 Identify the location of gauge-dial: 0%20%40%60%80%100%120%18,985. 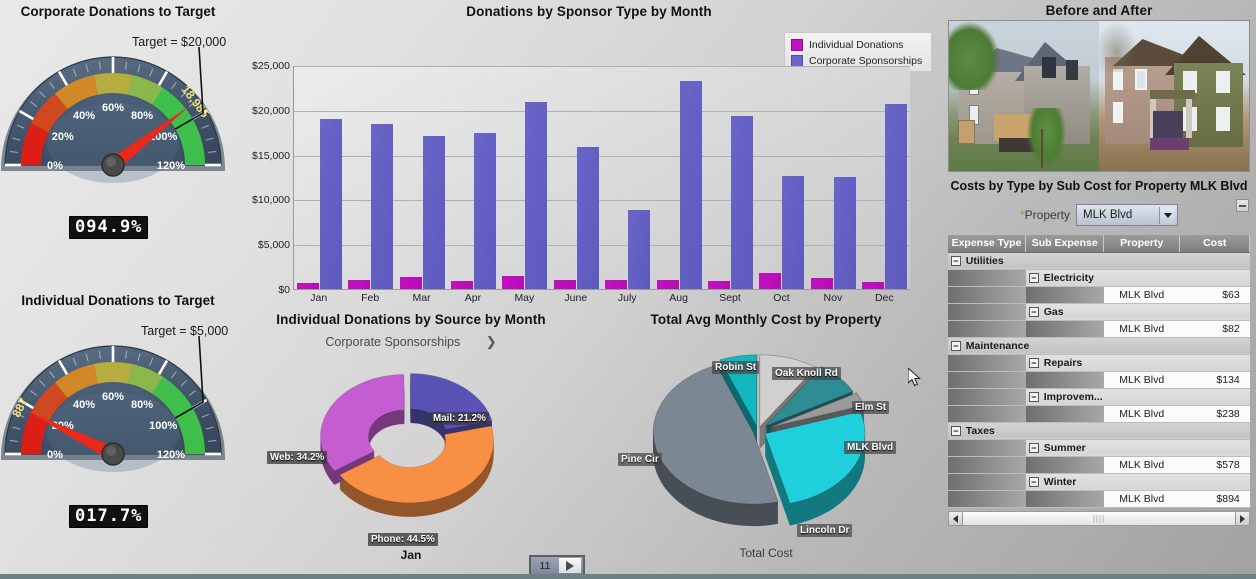
(113, 114).